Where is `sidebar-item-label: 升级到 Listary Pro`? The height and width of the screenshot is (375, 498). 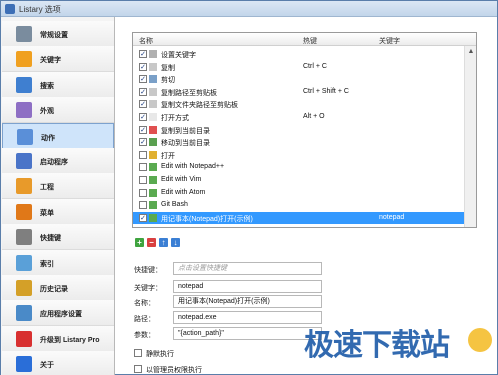 sidebar-item-label: 升级到 Listary Pro is located at coordinates (70, 340).